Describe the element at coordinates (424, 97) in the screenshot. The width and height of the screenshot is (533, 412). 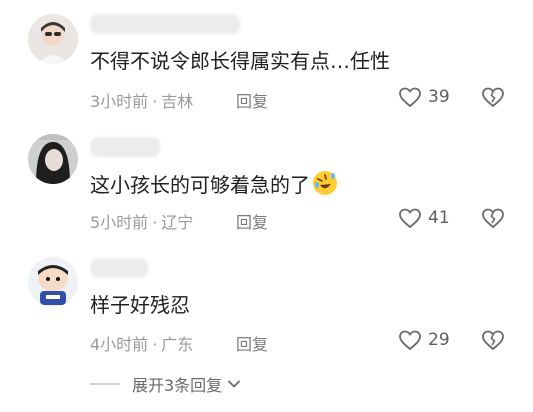
I see `like-button: 39` at that location.